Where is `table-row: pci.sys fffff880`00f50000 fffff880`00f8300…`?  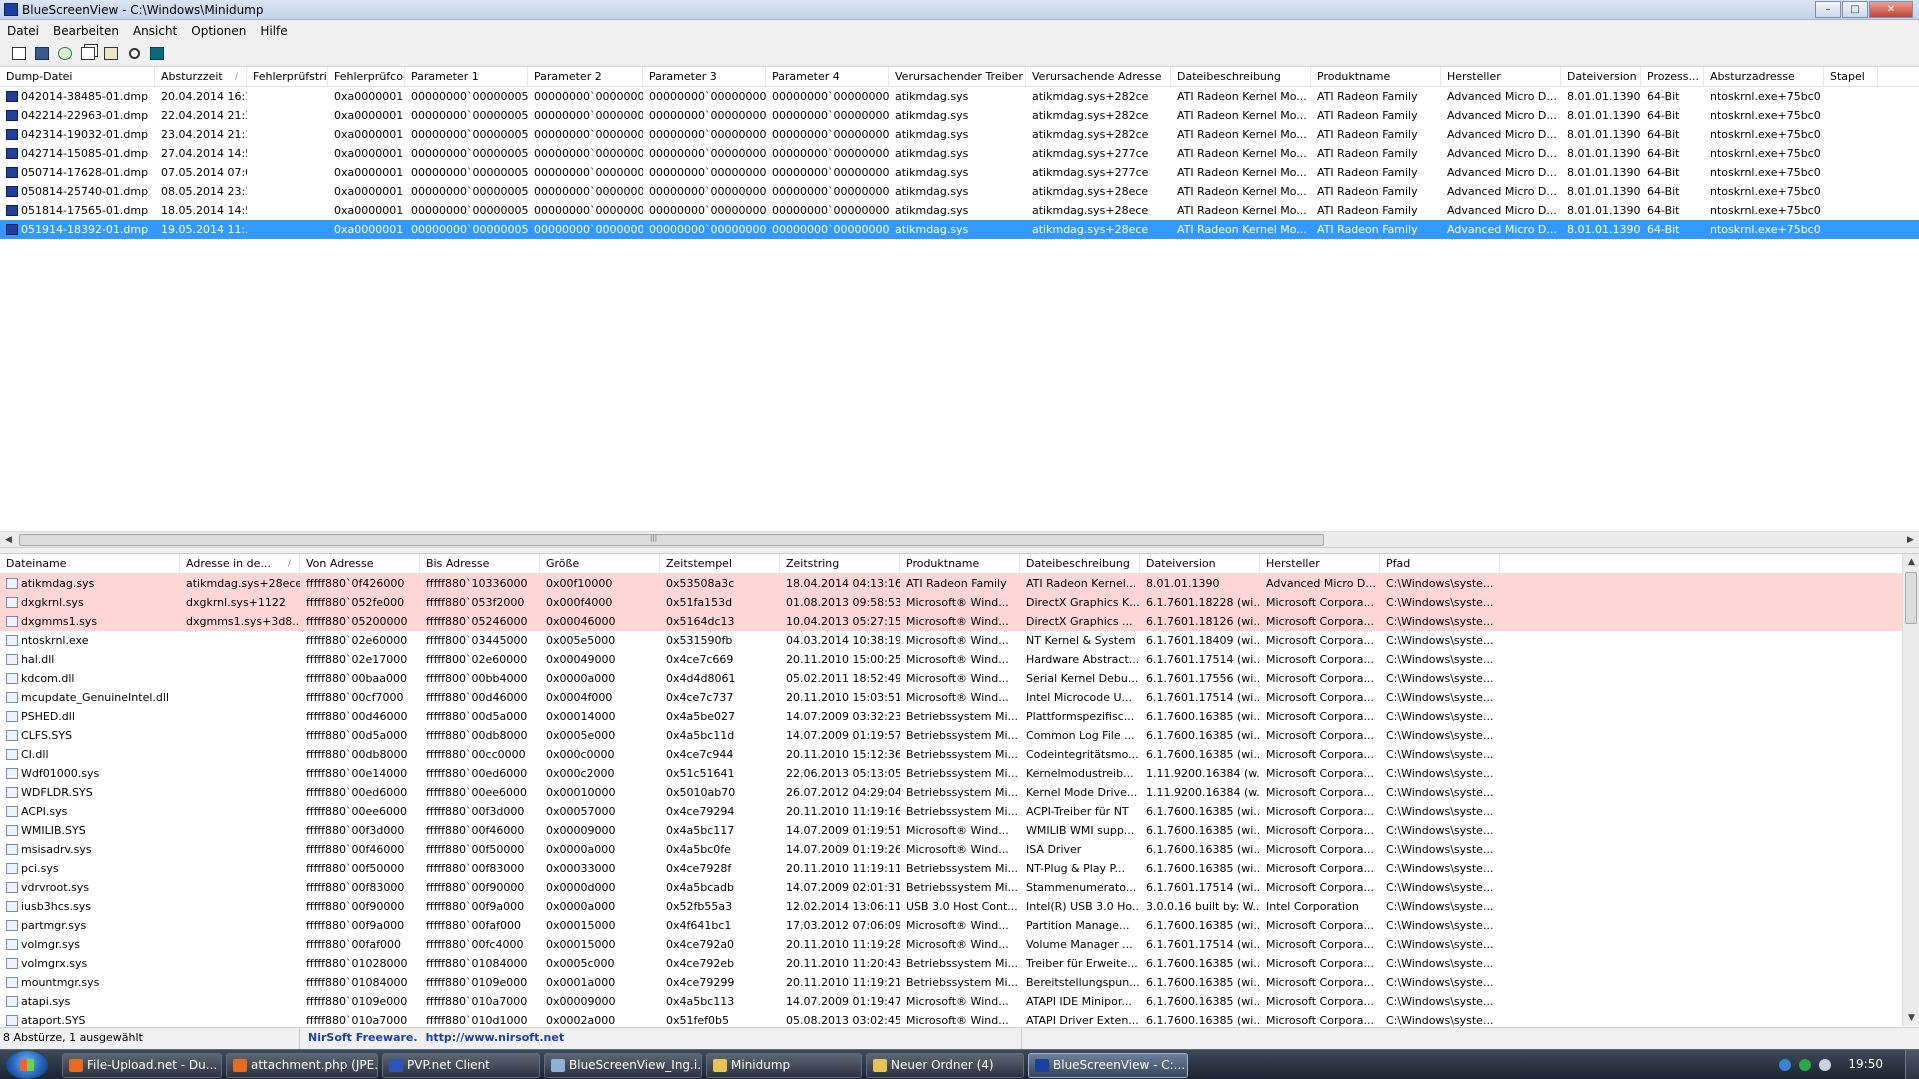 table-row: pci.sys fffff880`00f50000 fffff880`00f8300… is located at coordinates (951, 868).